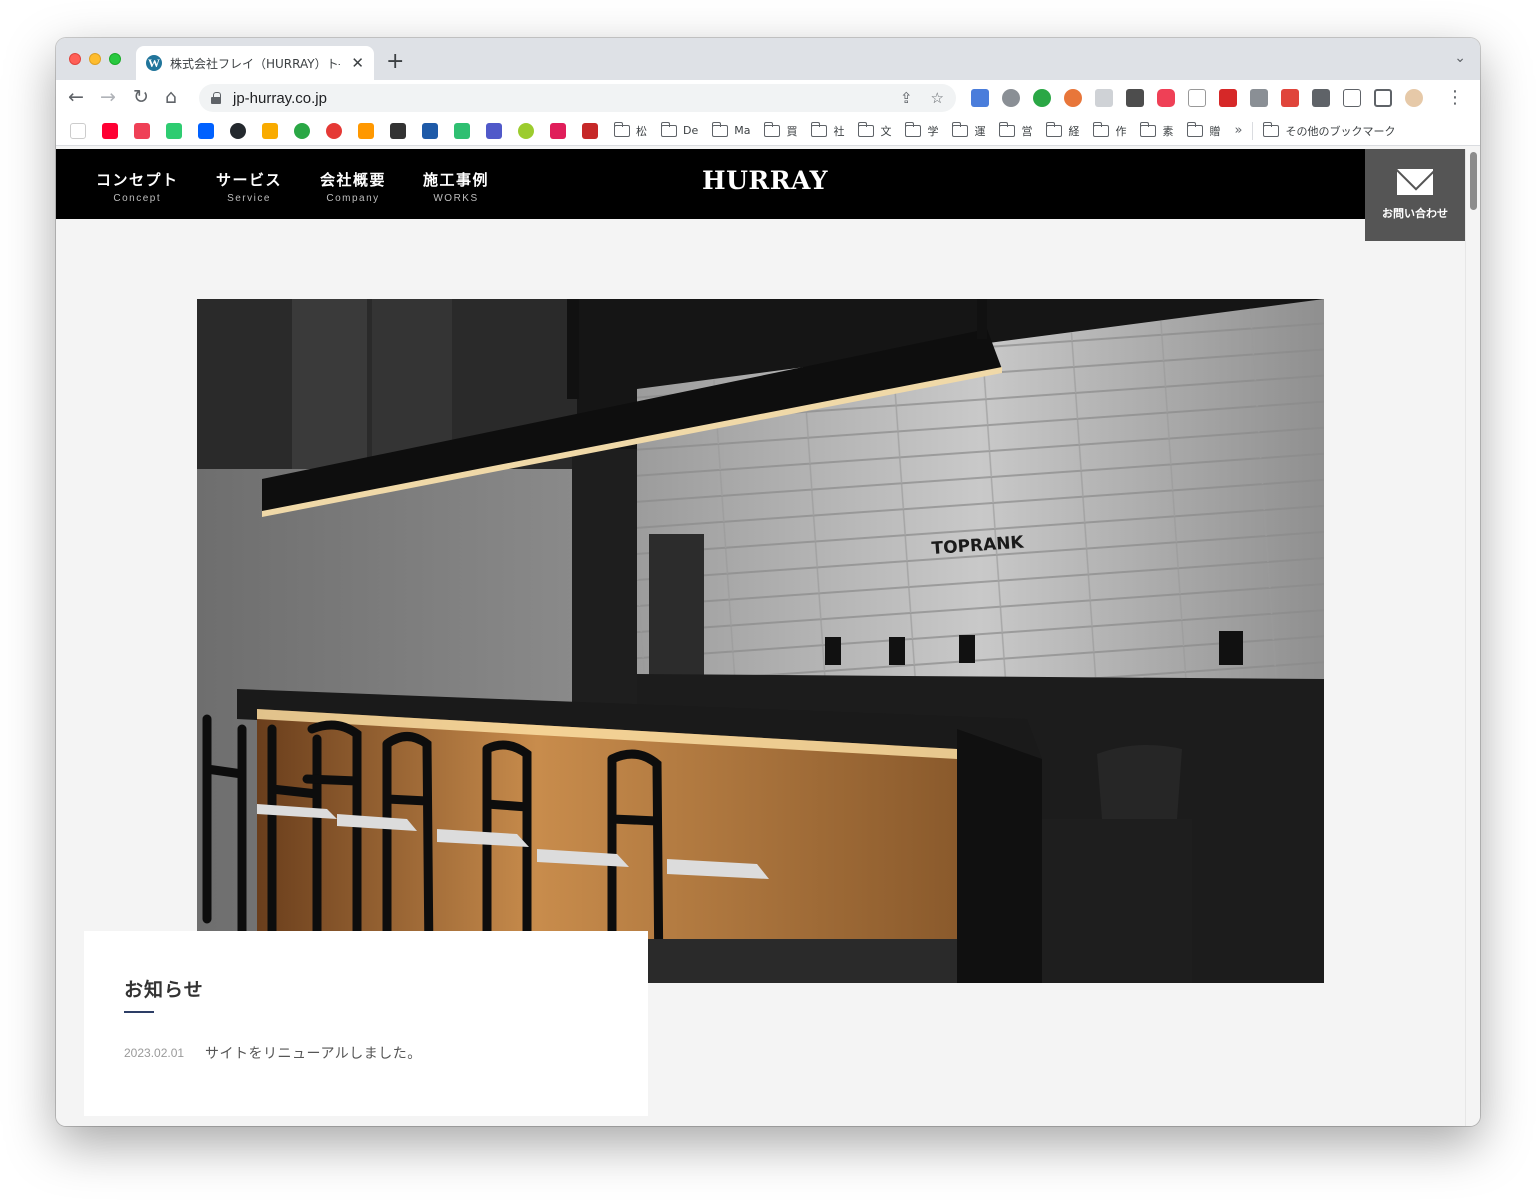 Image resolution: width=1536 pixels, height=1200 pixels. Describe the element at coordinates (765, 180) in the screenshot. I see `site-logo: HURRAY` at that location.